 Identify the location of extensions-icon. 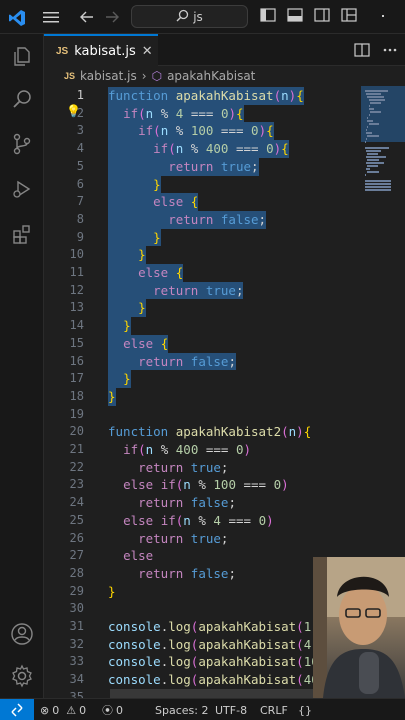
(22, 234).